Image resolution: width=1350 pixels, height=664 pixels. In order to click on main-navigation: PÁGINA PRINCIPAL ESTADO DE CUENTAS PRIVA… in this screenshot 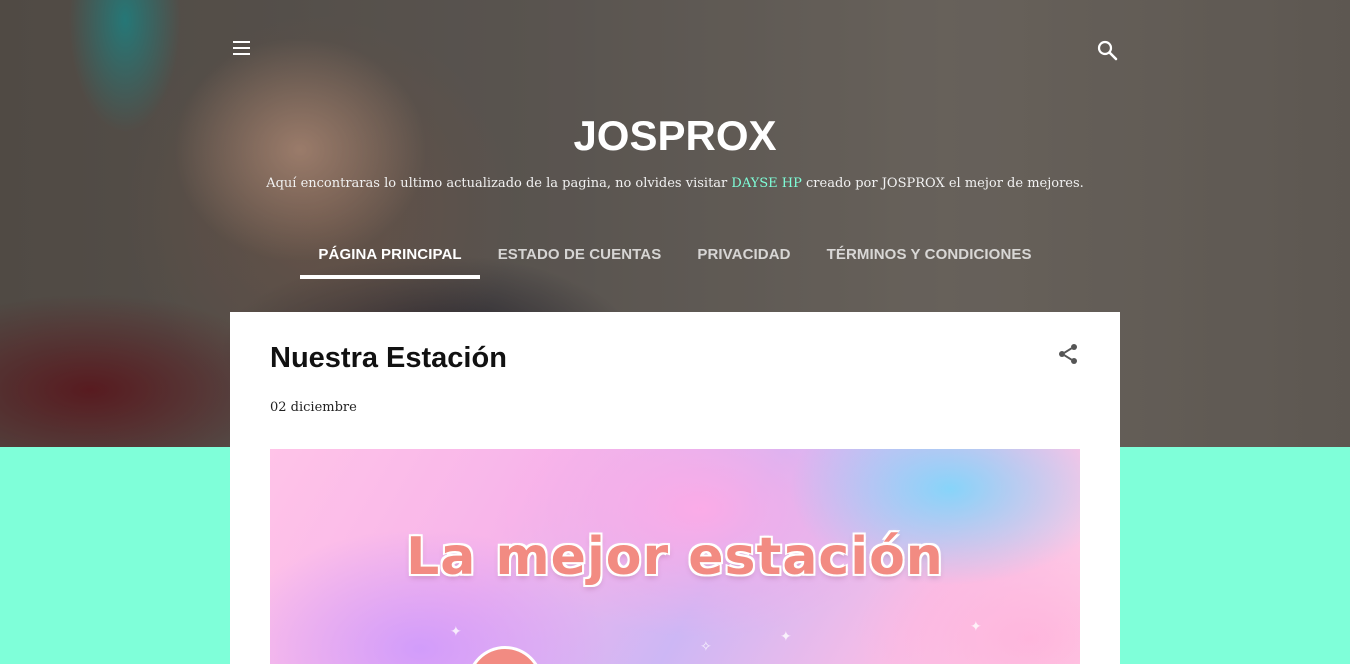, I will do `click(675, 257)`.